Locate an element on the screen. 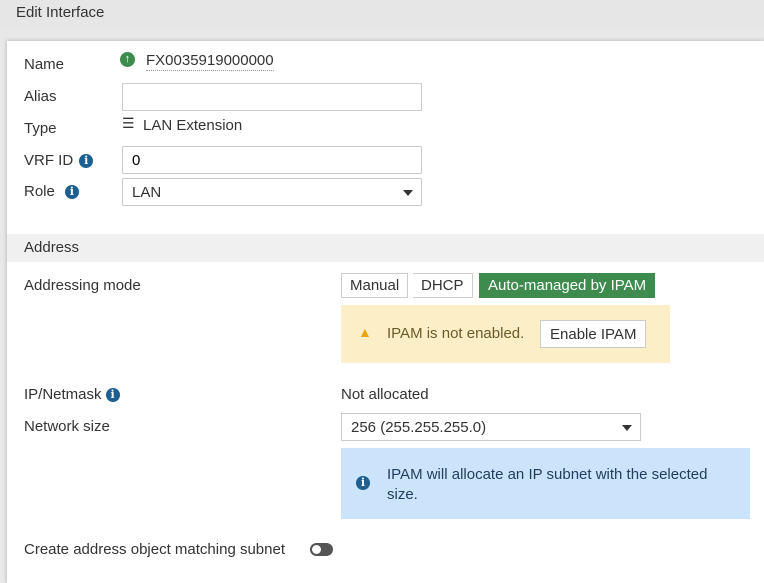 This screenshot has height=583, width=764. create-address-toggle is located at coordinates (321, 549).